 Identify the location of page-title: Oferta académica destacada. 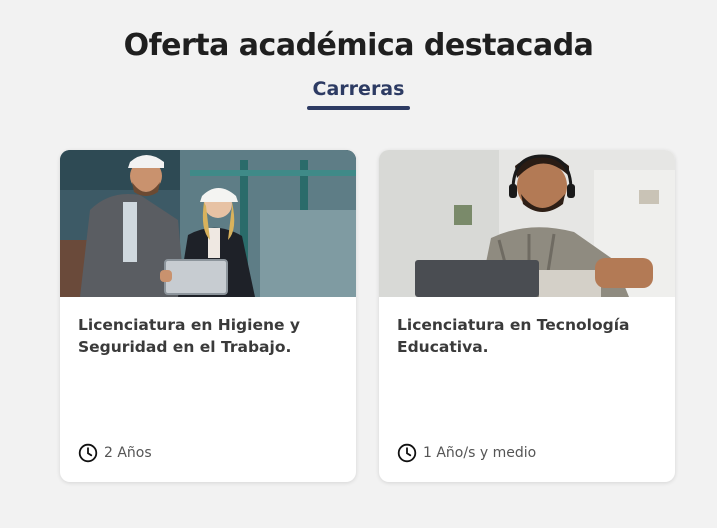
(358, 46).